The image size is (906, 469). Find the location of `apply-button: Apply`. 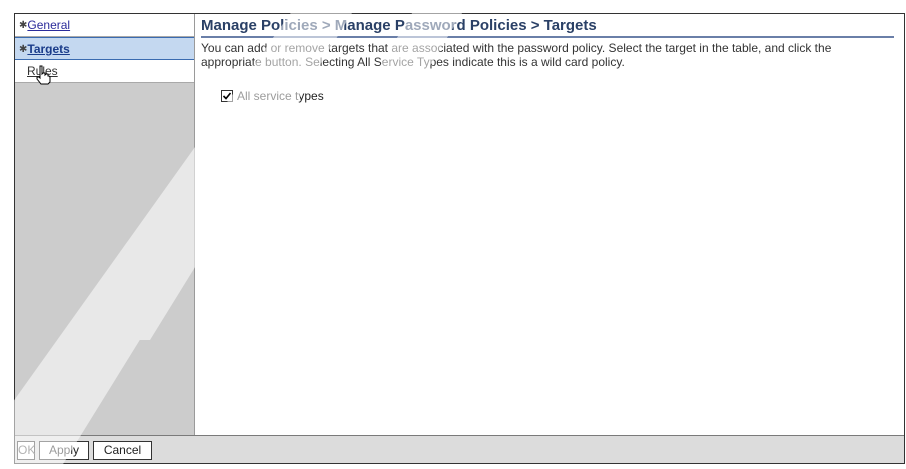

apply-button: Apply is located at coordinates (64, 450).